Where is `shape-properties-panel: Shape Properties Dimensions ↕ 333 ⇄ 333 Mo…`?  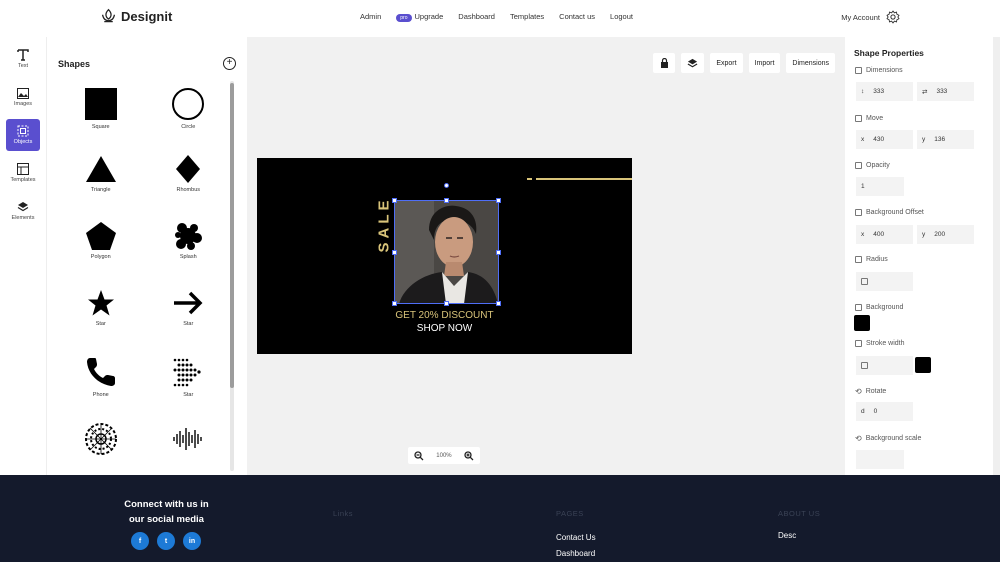
shape-properties-panel: Shape Properties Dimensions ↕ 333 ⇄ 333 Mo… is located at coordinates (919, 256).